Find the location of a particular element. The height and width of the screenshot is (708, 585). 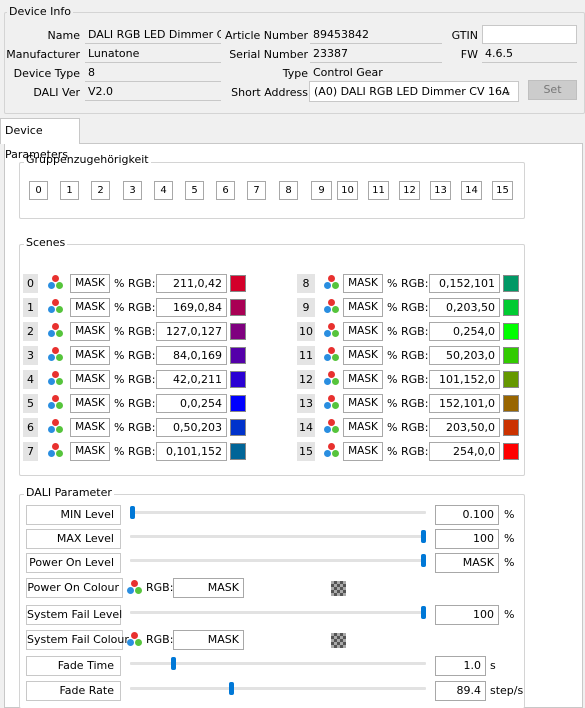

power-on-colour-swatch is located at coordinates (338, 588).